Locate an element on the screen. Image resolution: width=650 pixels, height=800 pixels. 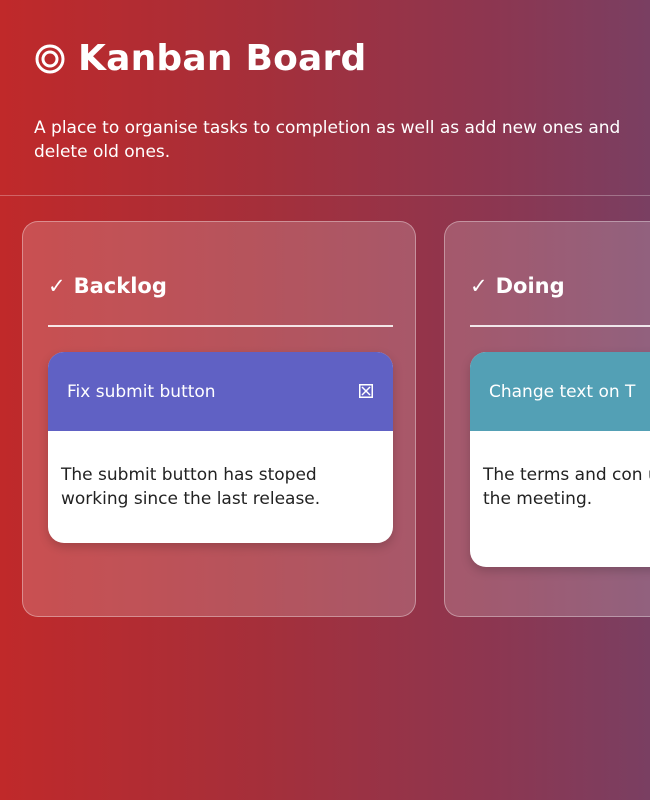
title-row: Kanban Board is located at coordinates (200, 58).